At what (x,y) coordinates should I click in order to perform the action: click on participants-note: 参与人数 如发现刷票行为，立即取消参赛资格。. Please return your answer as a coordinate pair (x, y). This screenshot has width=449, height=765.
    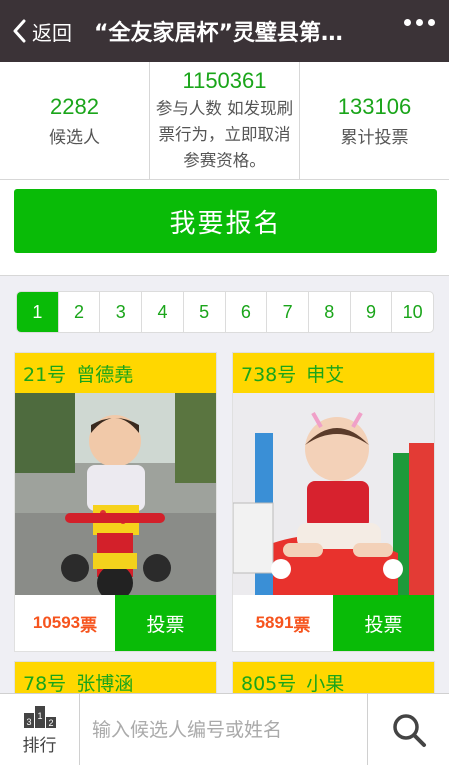
    Looking at the image, I should click on (224, 134).